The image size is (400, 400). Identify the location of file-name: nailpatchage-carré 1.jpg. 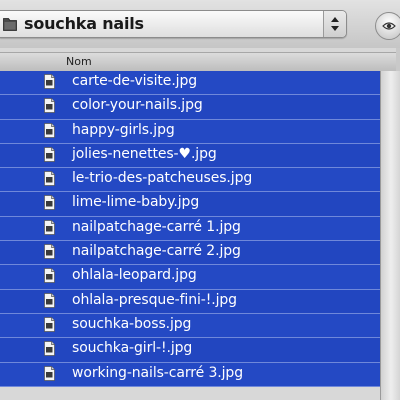
(156, 226).